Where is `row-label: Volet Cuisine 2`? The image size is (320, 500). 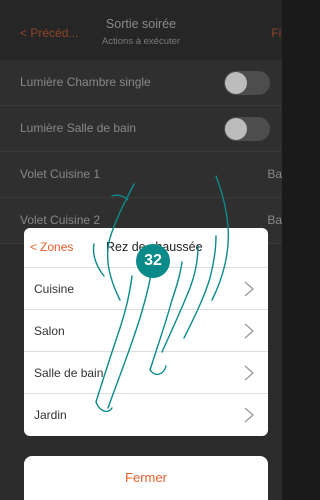 row-label: Volet Cuisine 2 is located at coordinates (60, 220).